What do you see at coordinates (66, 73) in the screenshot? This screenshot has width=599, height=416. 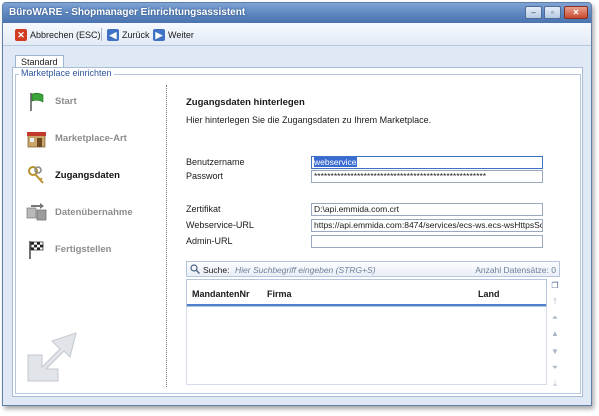 I see `group-label: Marketplace einrichten` at bounding box center [66, 73].